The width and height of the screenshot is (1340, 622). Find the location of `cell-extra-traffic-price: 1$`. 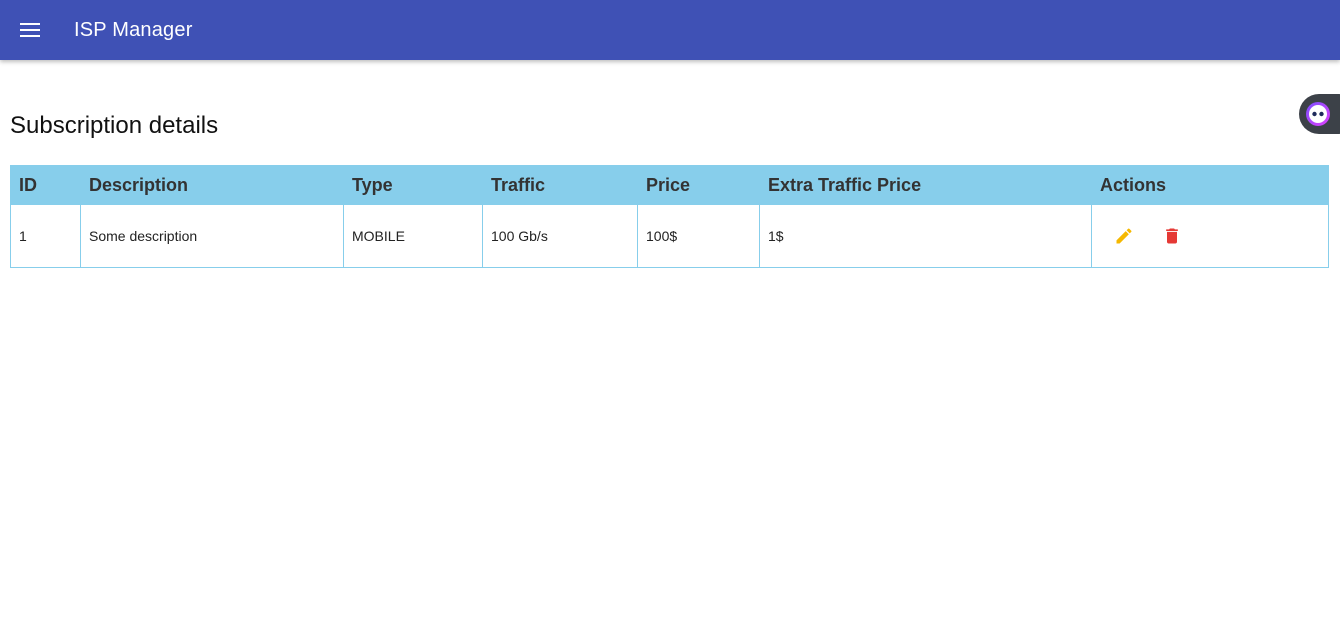

cell-extra-traffic-price: 1$ is located at coordinates (925, 236).